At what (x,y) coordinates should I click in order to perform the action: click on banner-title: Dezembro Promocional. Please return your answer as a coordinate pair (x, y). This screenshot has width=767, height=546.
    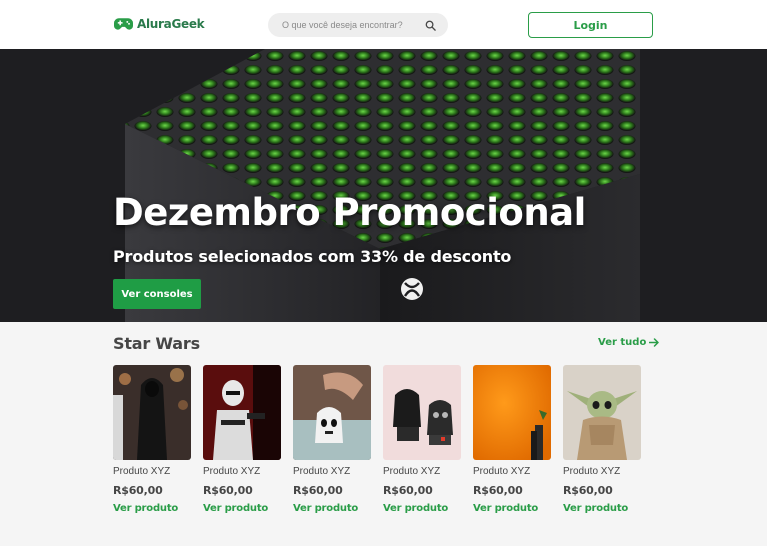
    Looking at the image, I should click on (349, 212).